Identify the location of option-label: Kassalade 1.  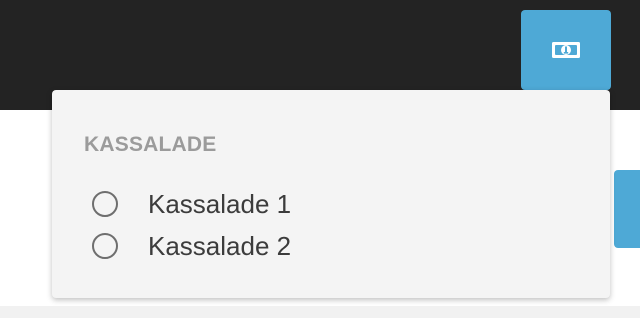
(220, 203).